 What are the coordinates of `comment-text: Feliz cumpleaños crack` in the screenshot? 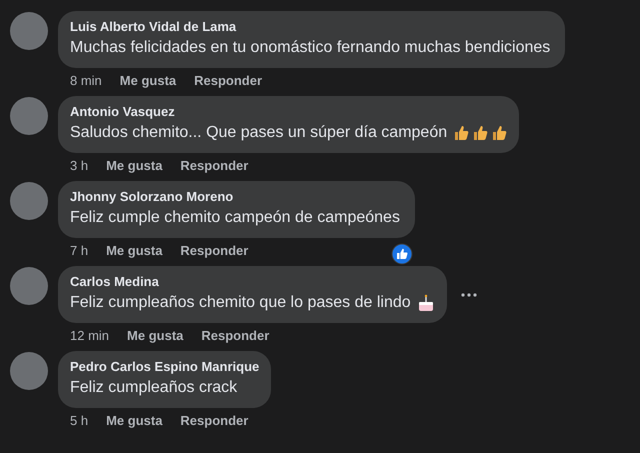 It's located at (154, 388).